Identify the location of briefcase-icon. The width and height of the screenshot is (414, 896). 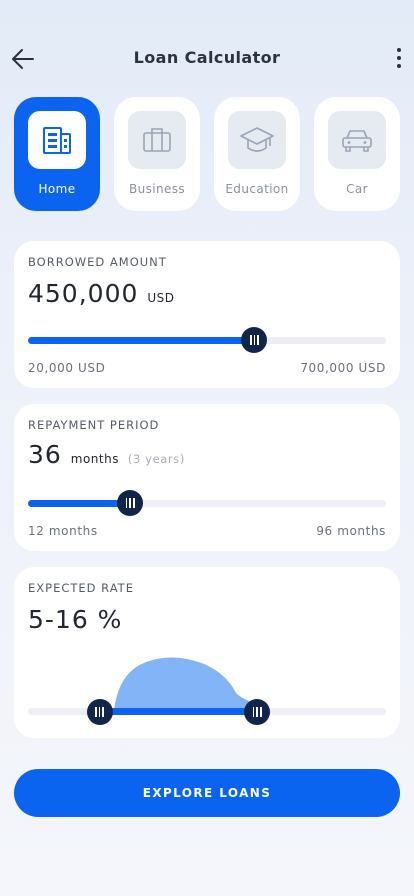
(157, 140).